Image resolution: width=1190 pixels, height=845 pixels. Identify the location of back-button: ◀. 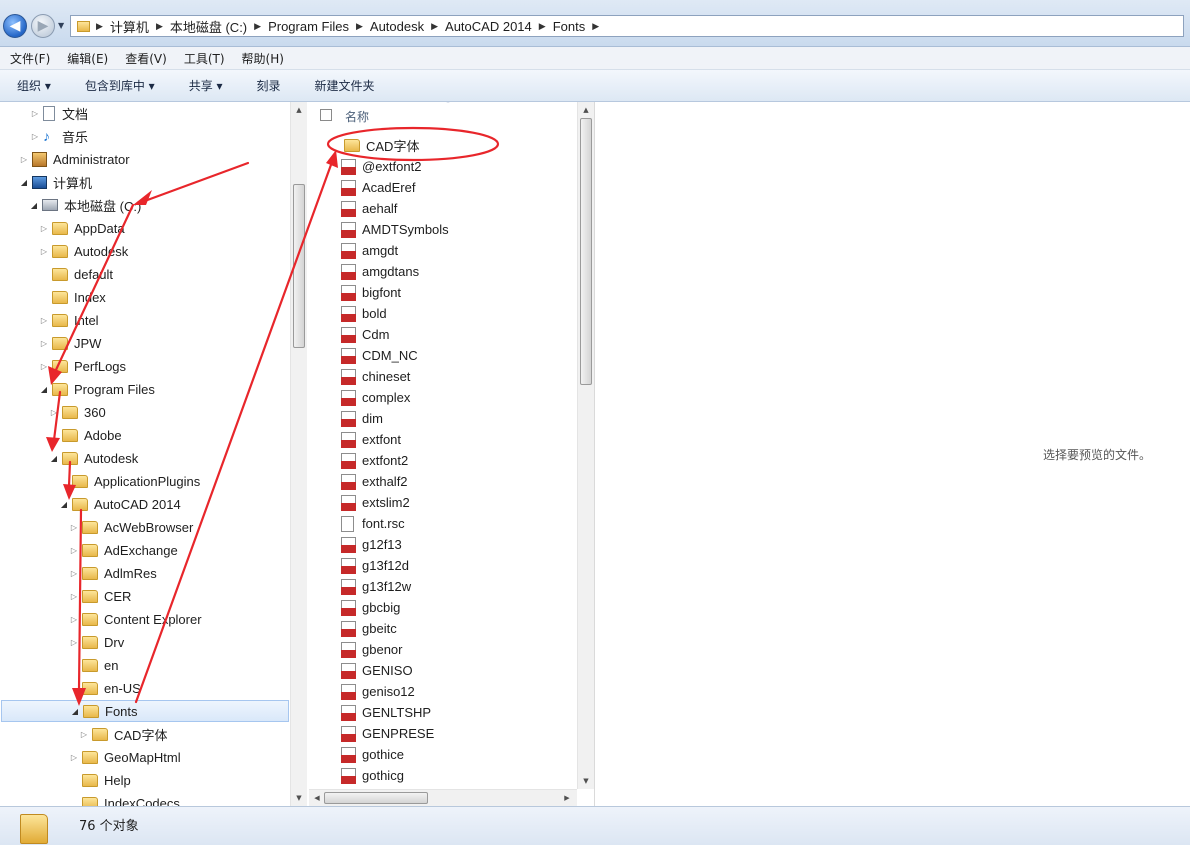
(15, 26).